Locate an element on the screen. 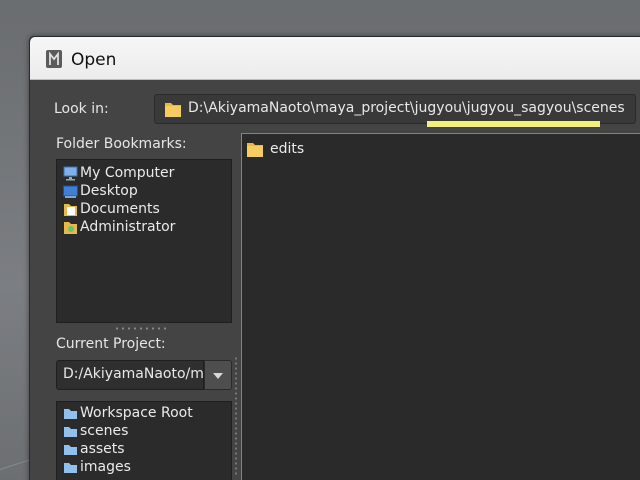 This screenshot has height=480, width=640. current-project-label: Current Project: is located at coordinates (111, 344).